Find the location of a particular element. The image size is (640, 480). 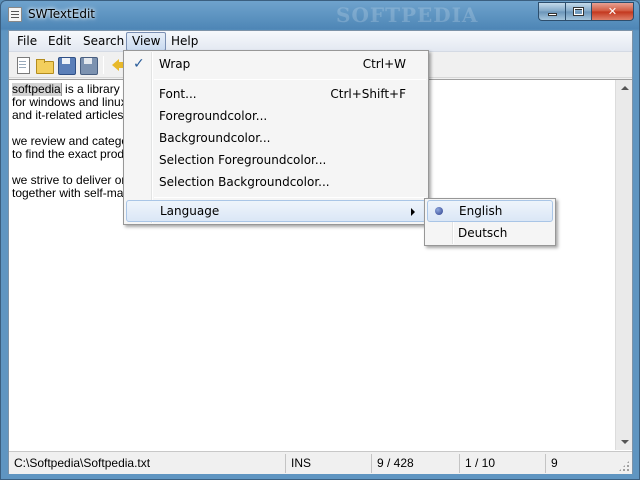

close-icon: ✕ is located at coordinates (612, 11).